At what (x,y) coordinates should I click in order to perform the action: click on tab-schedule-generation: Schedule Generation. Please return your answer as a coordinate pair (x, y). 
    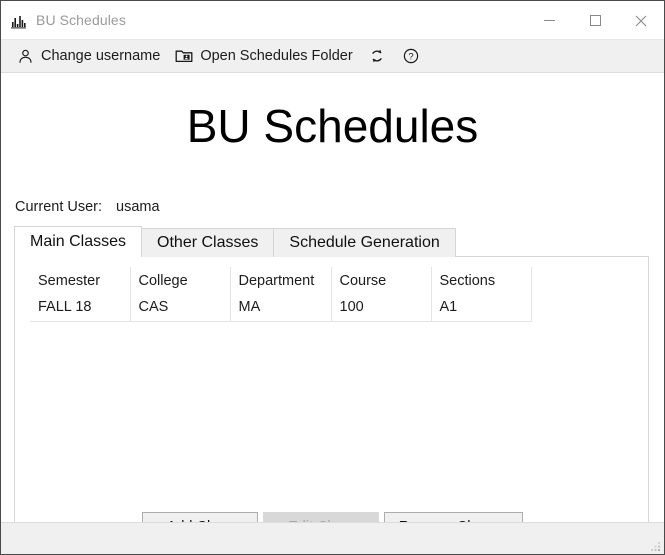
    Looking at the image, I should click on (364, 242).